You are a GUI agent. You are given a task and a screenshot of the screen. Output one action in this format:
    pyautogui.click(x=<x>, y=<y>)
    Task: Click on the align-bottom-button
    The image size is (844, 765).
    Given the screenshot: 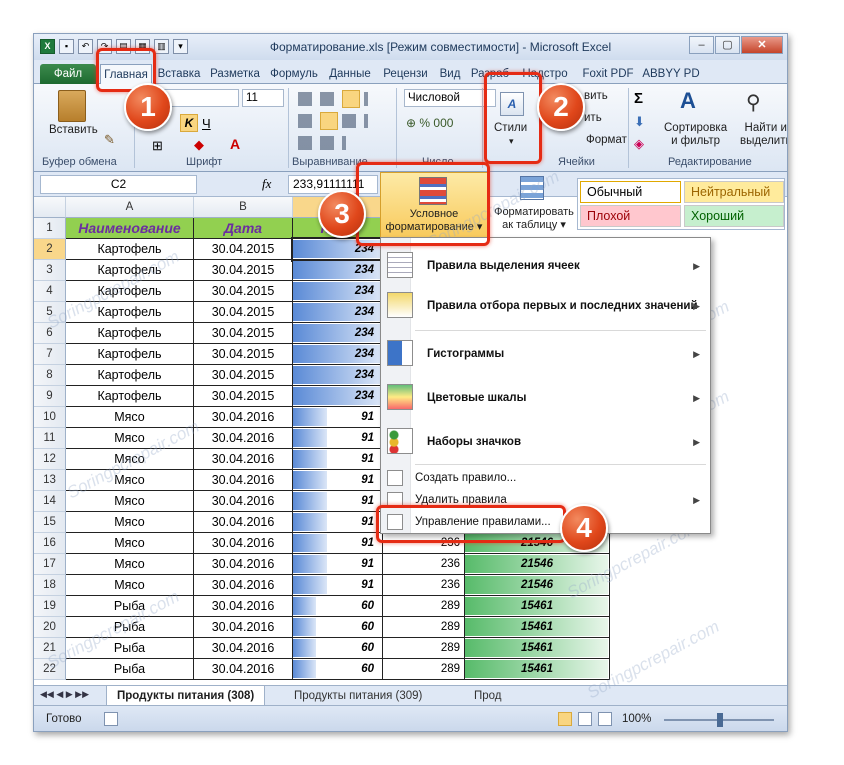 What is the action you would take?
    pyautogui.click(x=351, y=99)
    